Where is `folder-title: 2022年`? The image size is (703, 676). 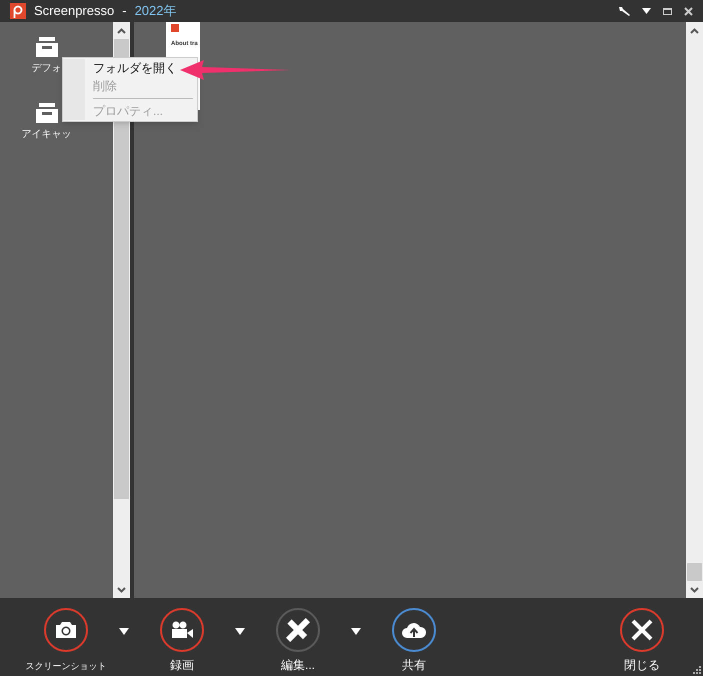
folder-title: 2022年 is located at coordinates (155, 11).